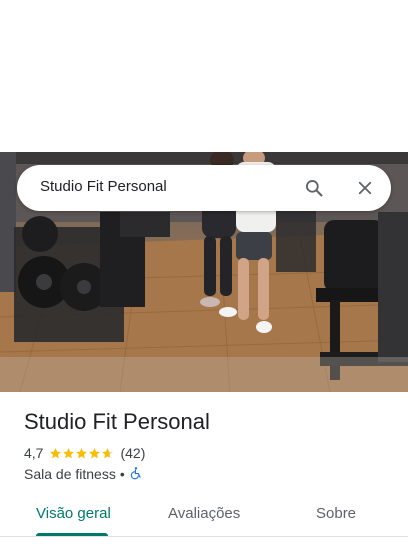  Describe the element at coordinates (204, 188) in the screenshot. I see `search-bar: Studio Fit Personal` at that location.